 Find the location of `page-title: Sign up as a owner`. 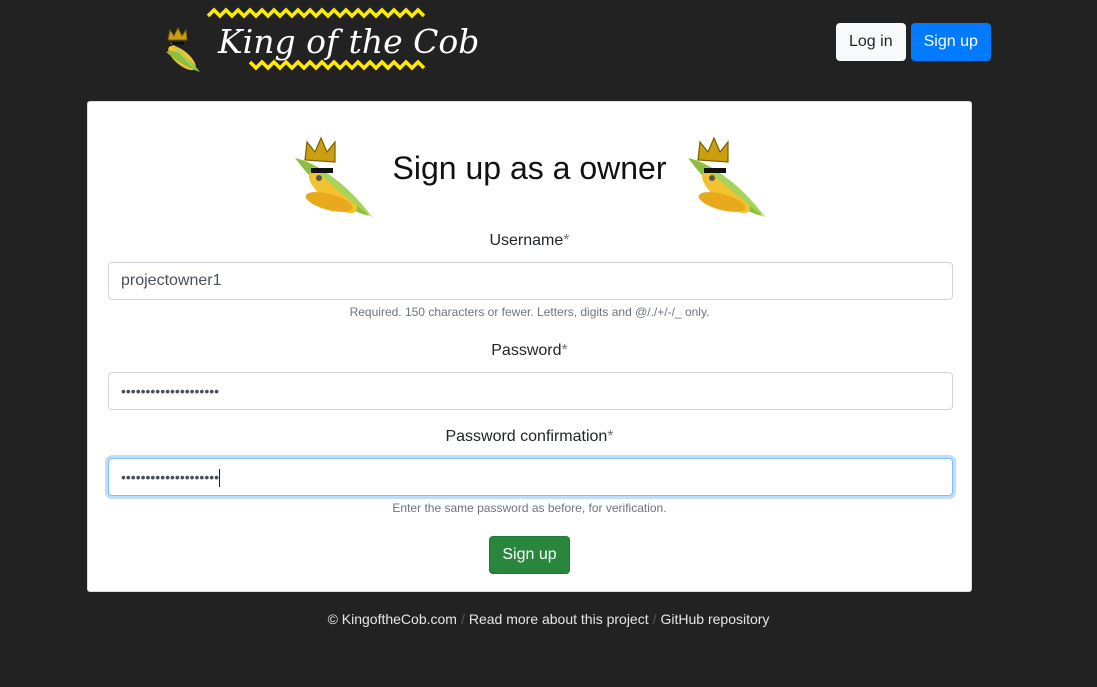

page-title: Sign up as a owner is located at coordinates (529, 168).